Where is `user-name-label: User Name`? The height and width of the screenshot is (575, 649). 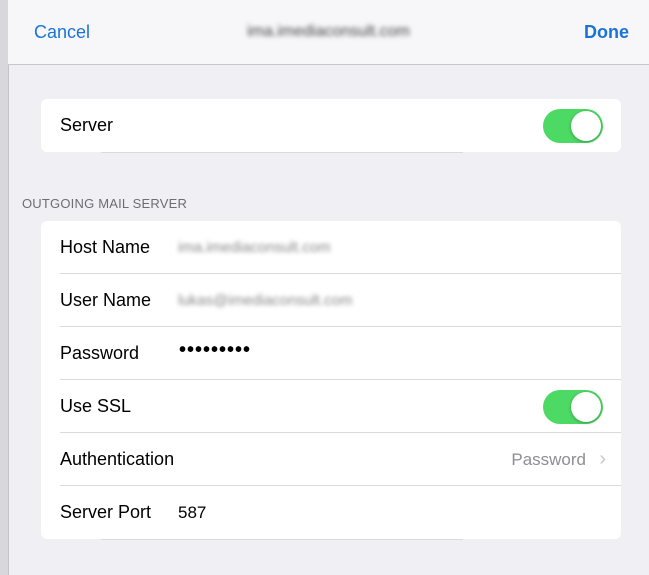
user-name-label: User Name is located at coordinates (106, 300).